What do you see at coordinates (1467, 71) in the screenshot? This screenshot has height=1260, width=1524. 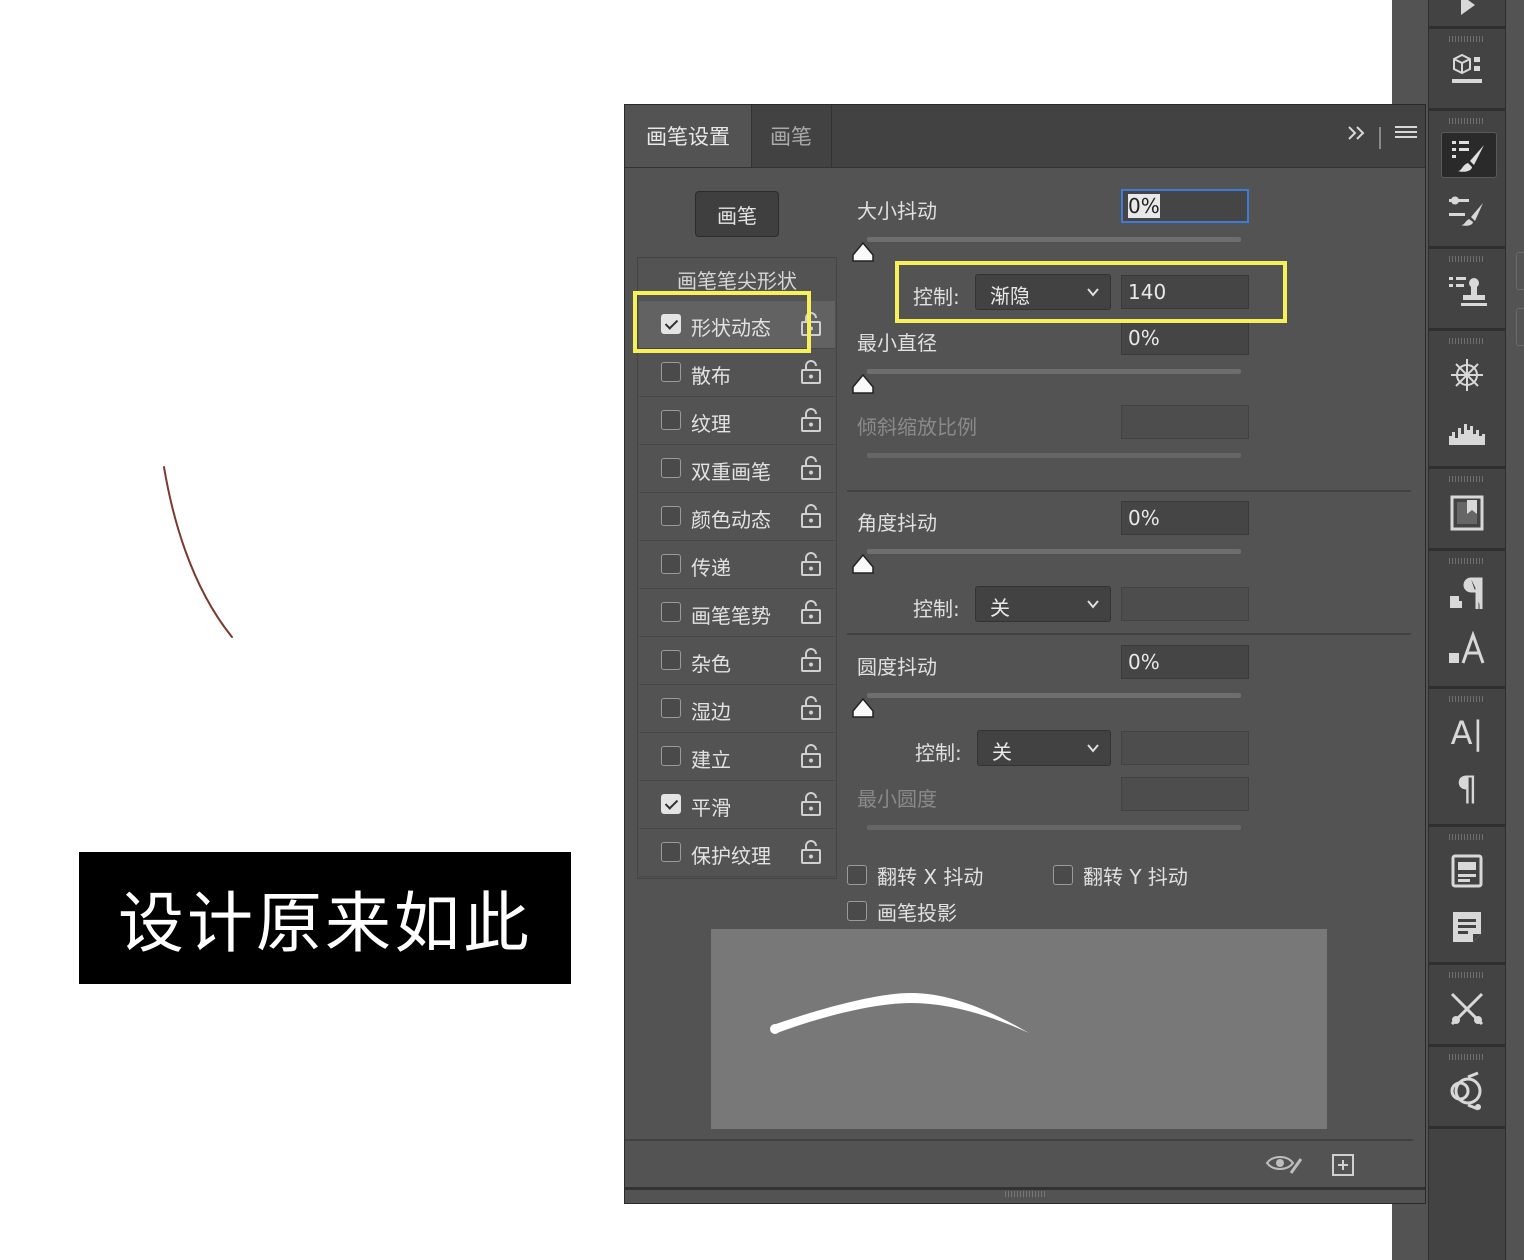 I see `3d-icon` at bounding box center [1467, 71].